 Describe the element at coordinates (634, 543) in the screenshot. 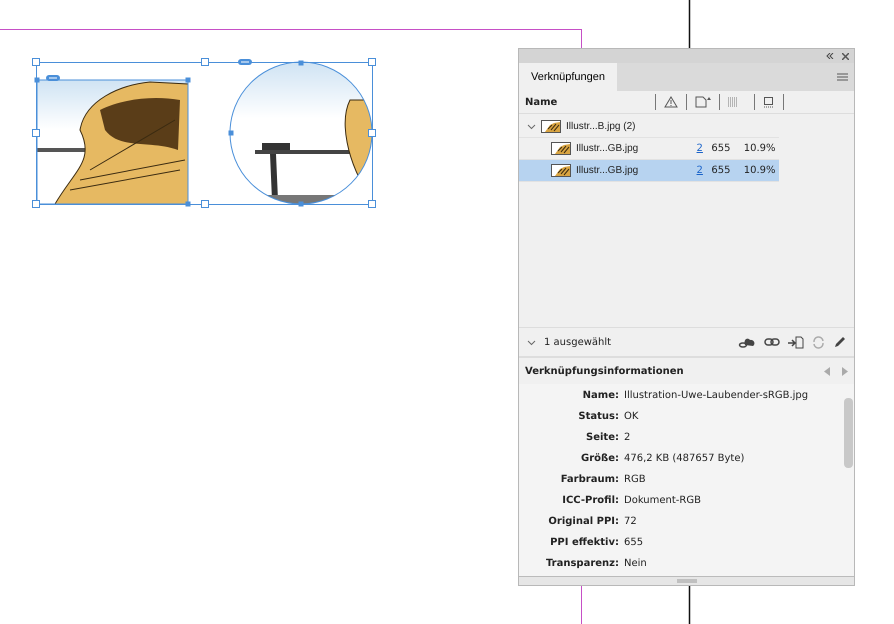

I see `info-value: 655` at that location.